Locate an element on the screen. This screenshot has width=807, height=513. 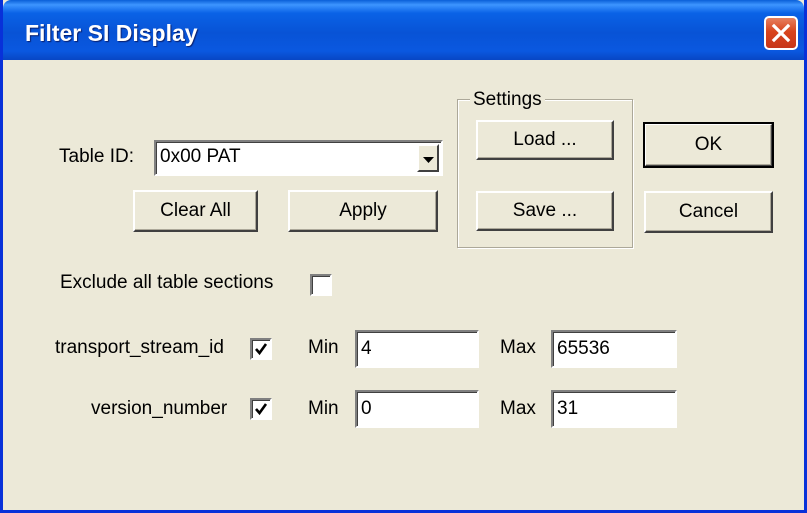
exclude-checkbox is located at coordinates (321, 285).